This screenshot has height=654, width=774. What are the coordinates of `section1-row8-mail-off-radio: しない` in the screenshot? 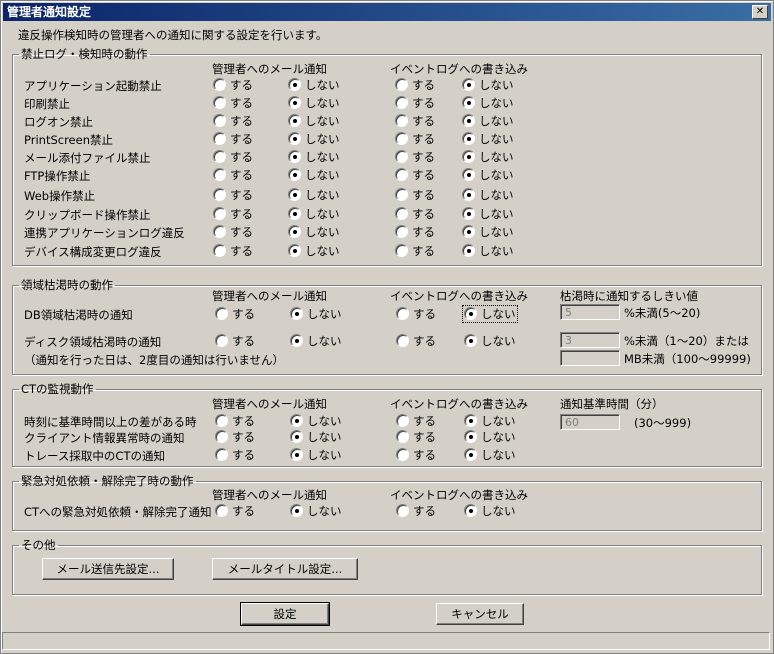 It's located at (314, 232).